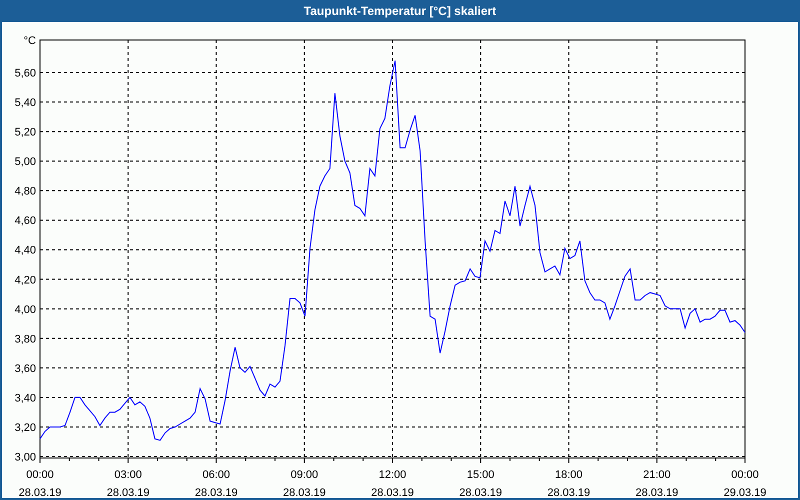  I want to click on y-tick-label: 5,60, so click(25, 74).